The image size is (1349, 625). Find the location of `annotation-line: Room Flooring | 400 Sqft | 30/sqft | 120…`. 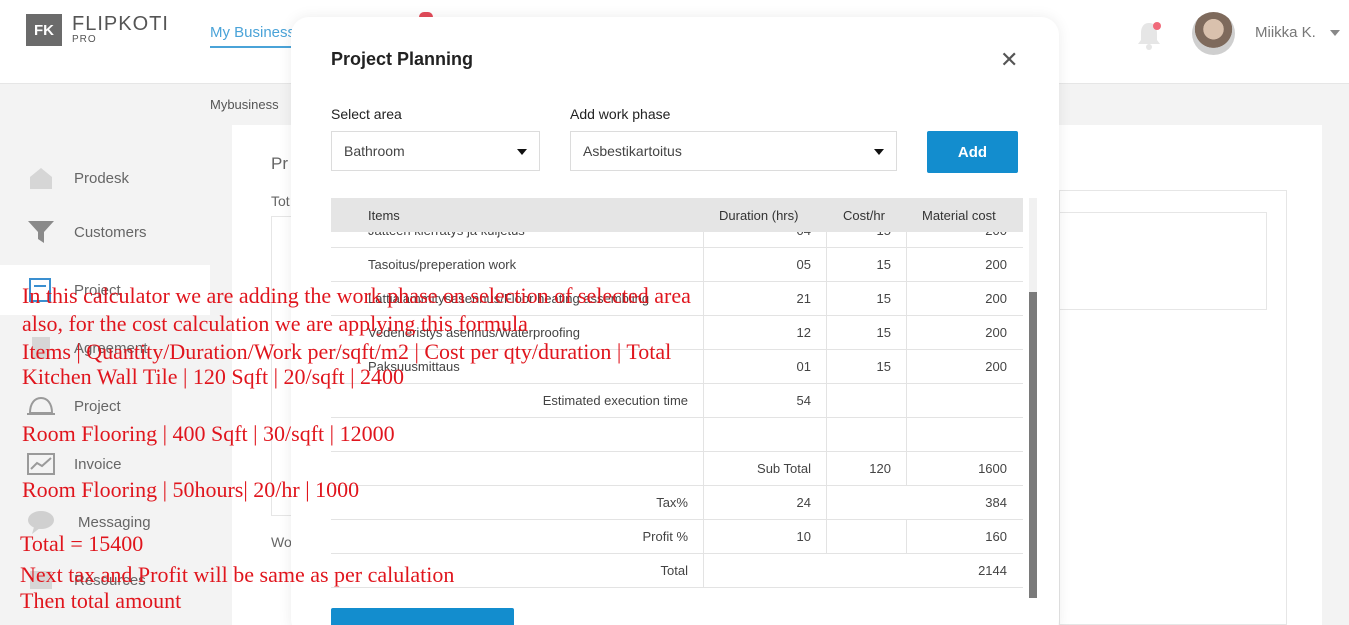

annotation-line: Room Flooring | 400 Sqft | 30/sqft | 120… is located at coordinates (208, 433).